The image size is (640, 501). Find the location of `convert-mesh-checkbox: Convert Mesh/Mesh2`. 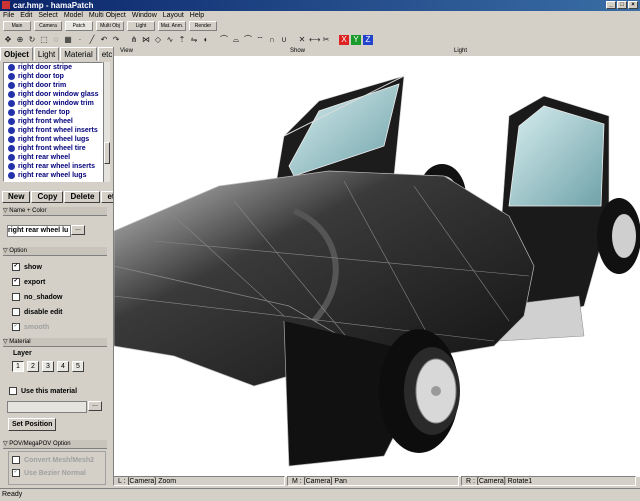

convert-mesh-checkbox: Convert Mesh/Mesh2 is located at coordinates (53, 460).